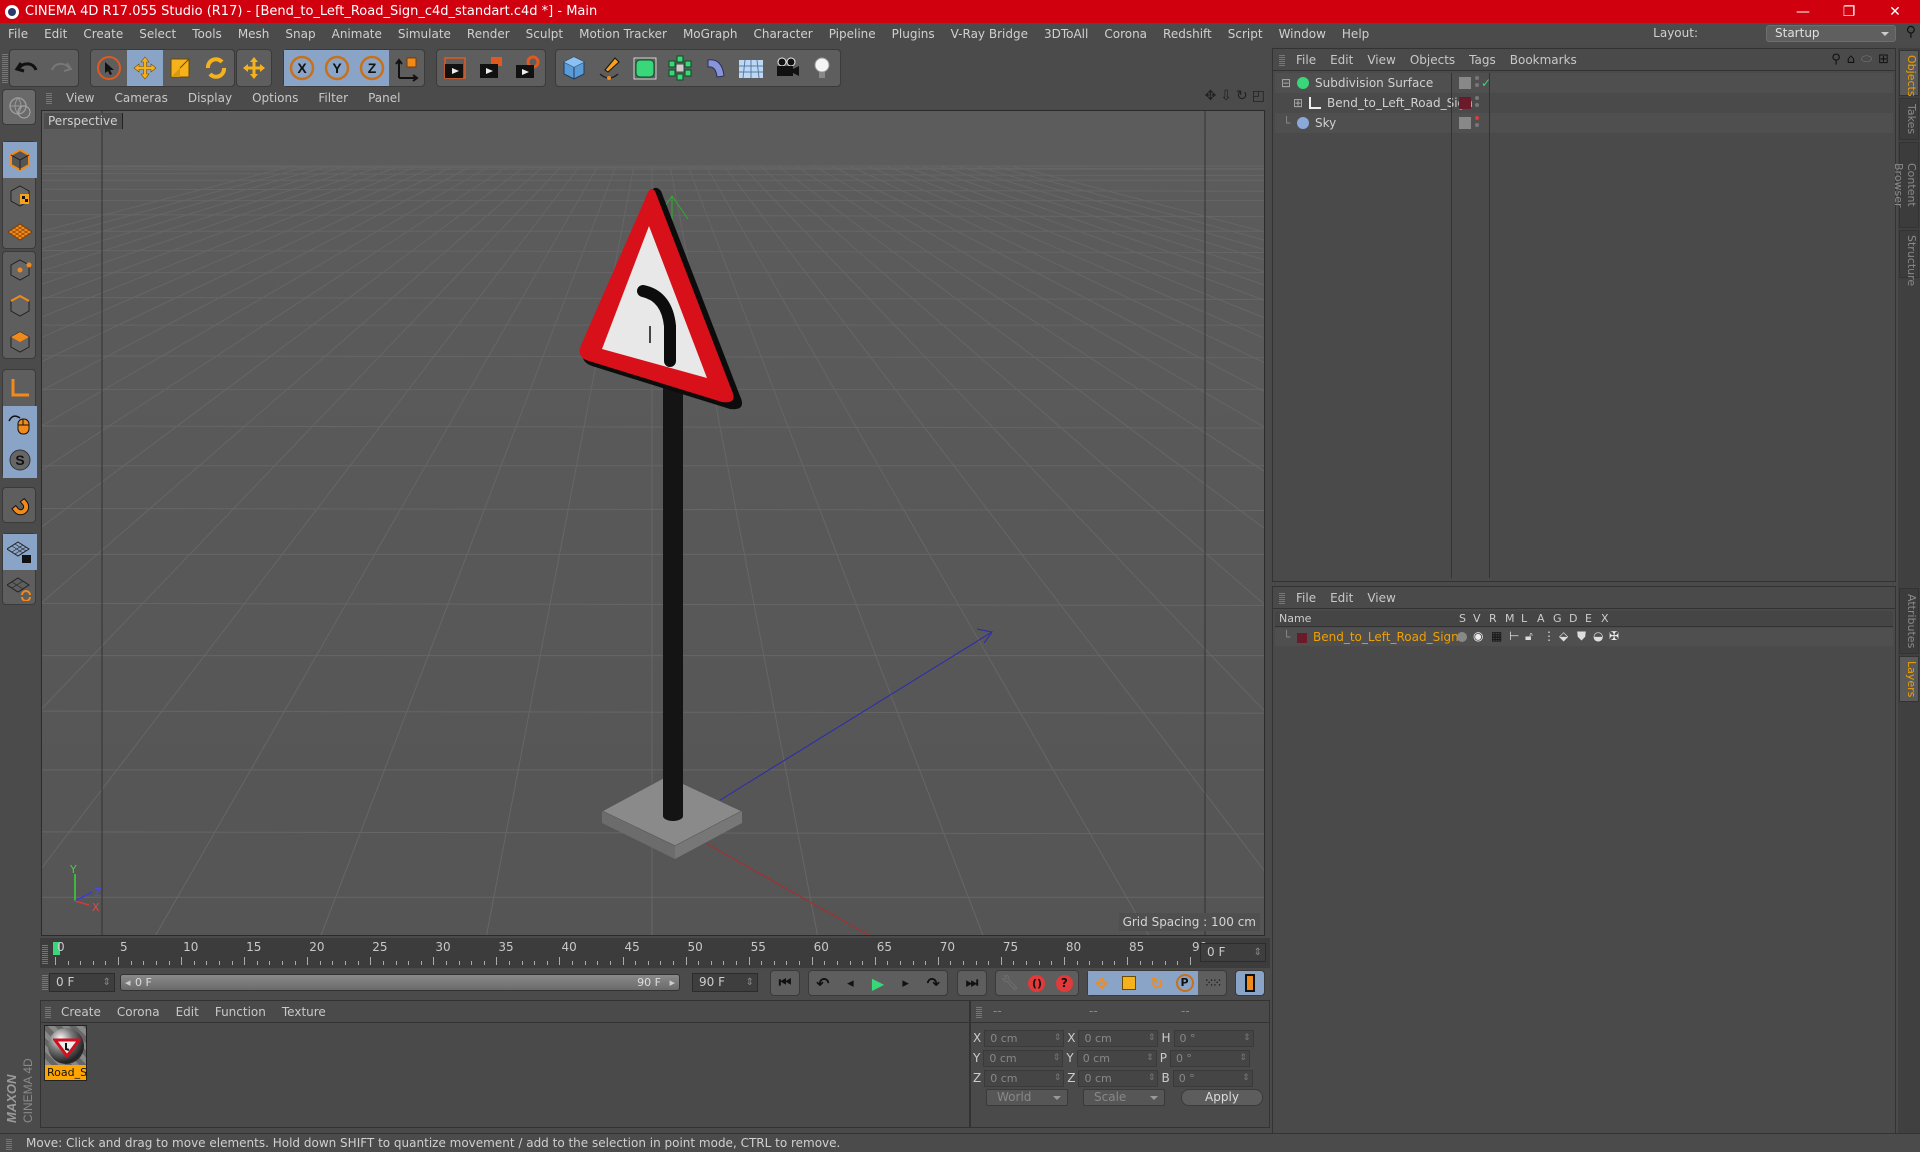  I want to click on tab-content-browser: Content Browser, so click(1905, 185).